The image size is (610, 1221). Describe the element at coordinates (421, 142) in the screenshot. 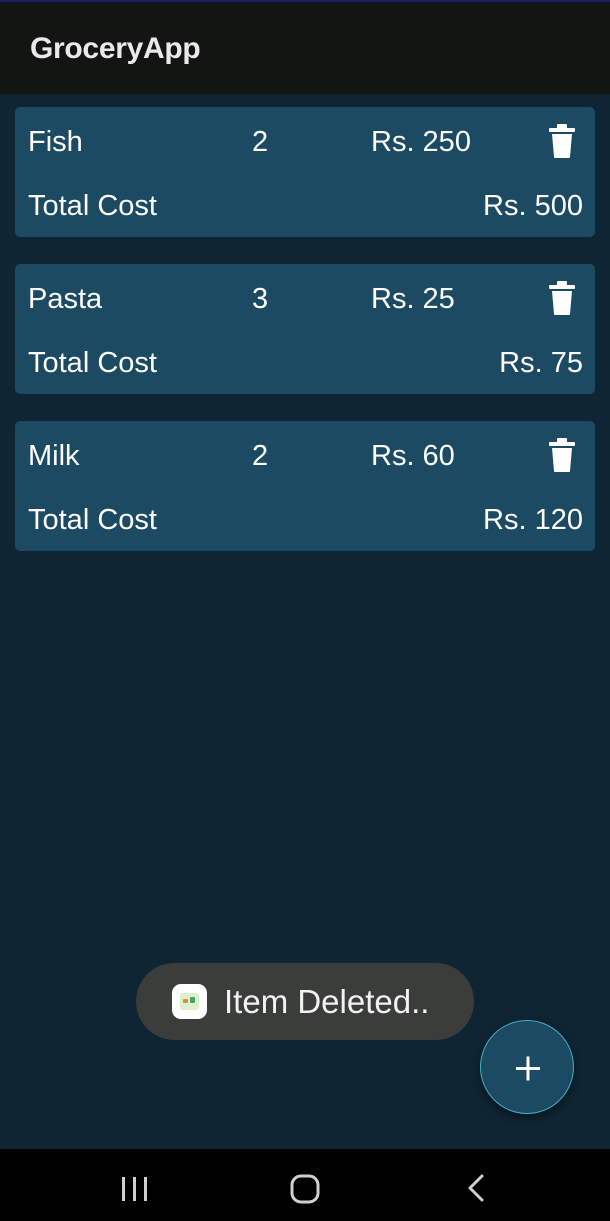

I see `item-price: Rs. 250` at that location.